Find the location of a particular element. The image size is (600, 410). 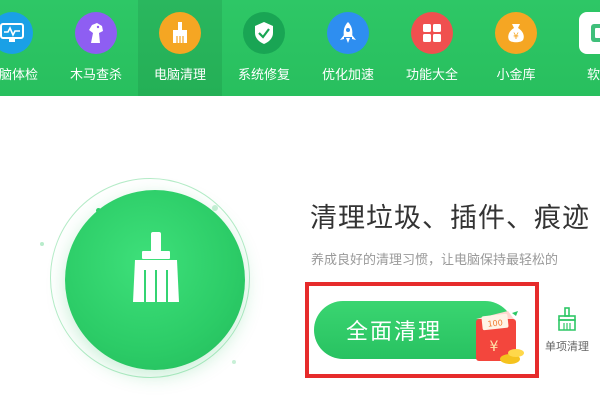

nav-label: 优化加速 is located at coordinates (347, 75).